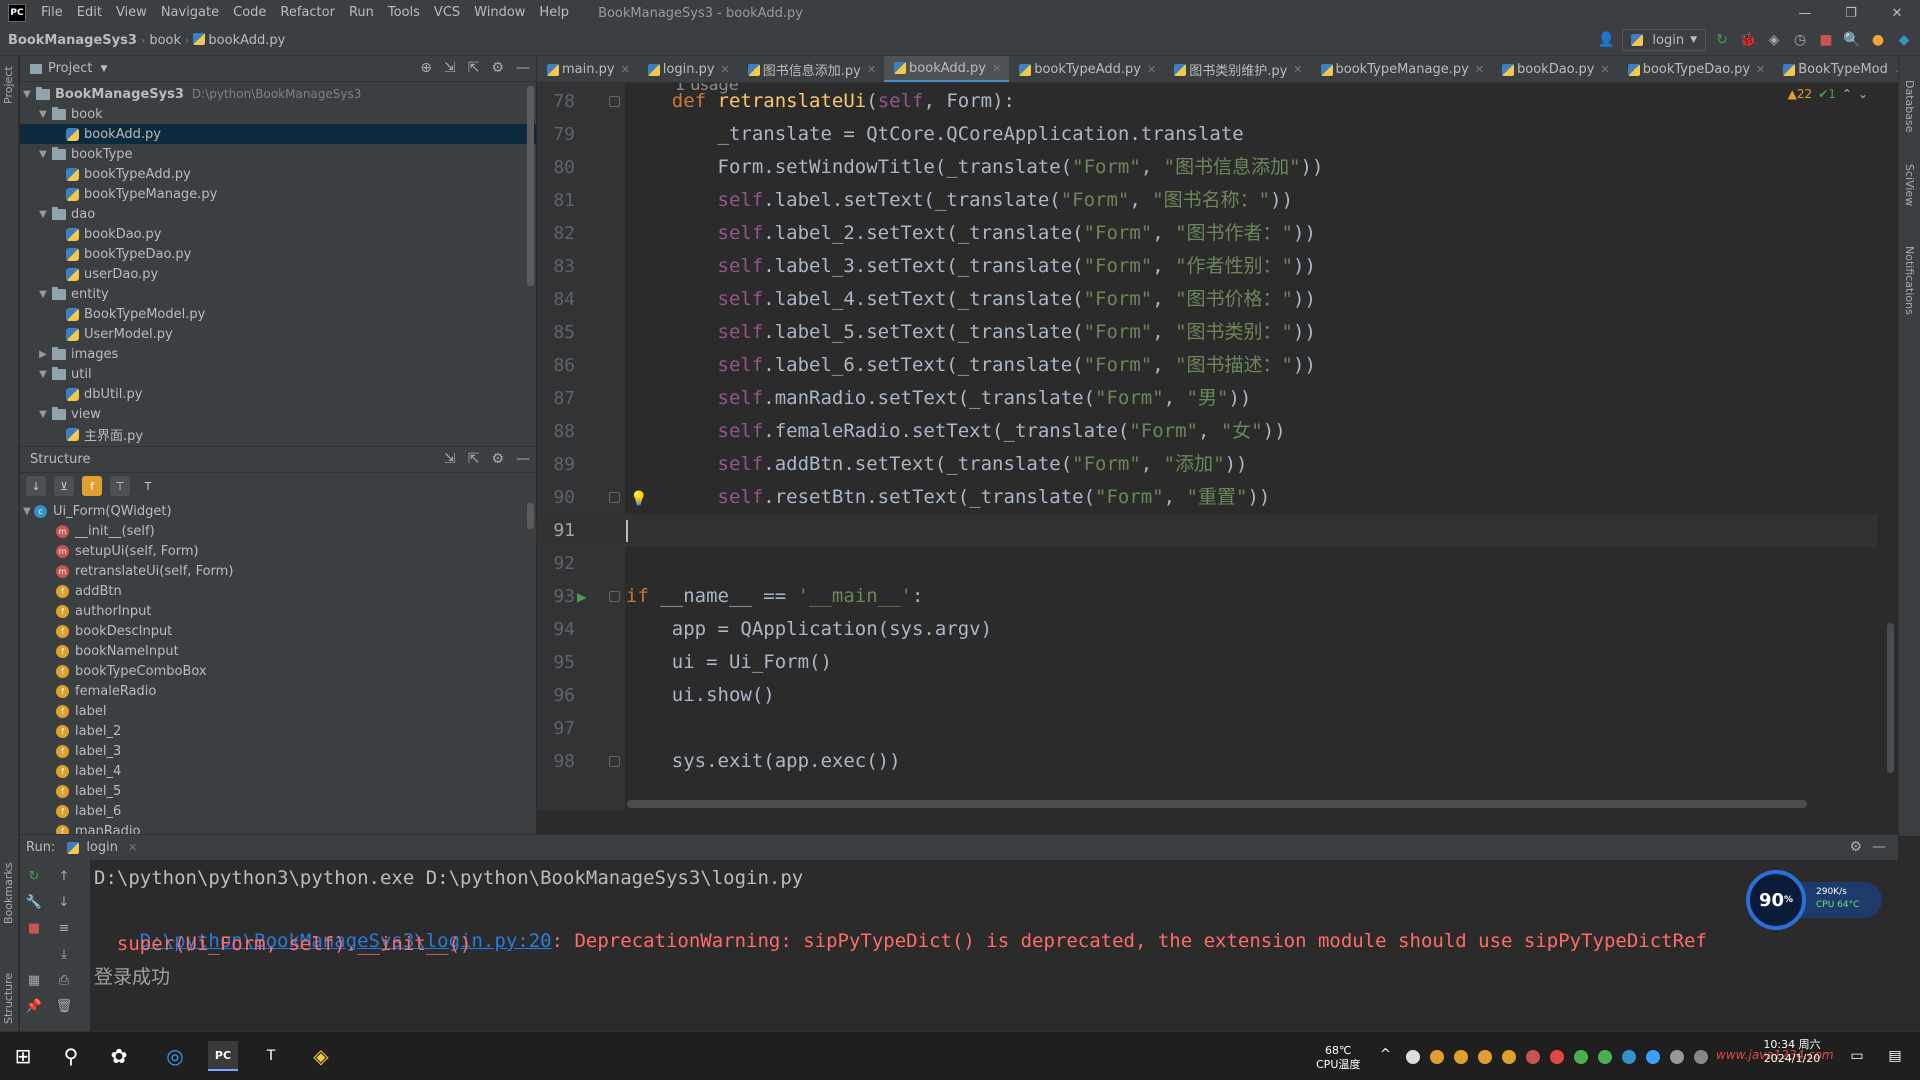 Image resolution: width=1920 pixels, height=1080 pixels. I want to click on menu-run: Run, so click(361, 13).